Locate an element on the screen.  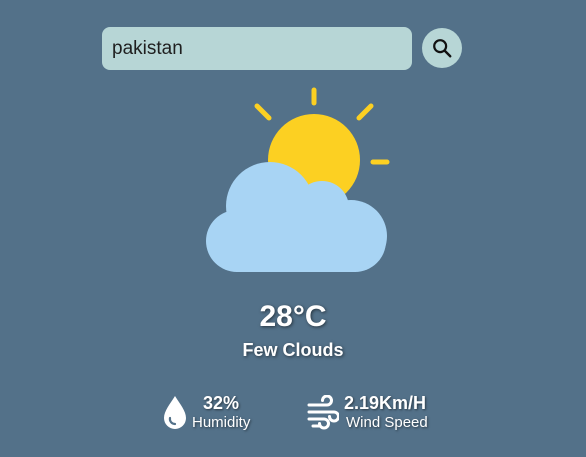
partly-cloudy-icon is located at coordinates (298, 179).